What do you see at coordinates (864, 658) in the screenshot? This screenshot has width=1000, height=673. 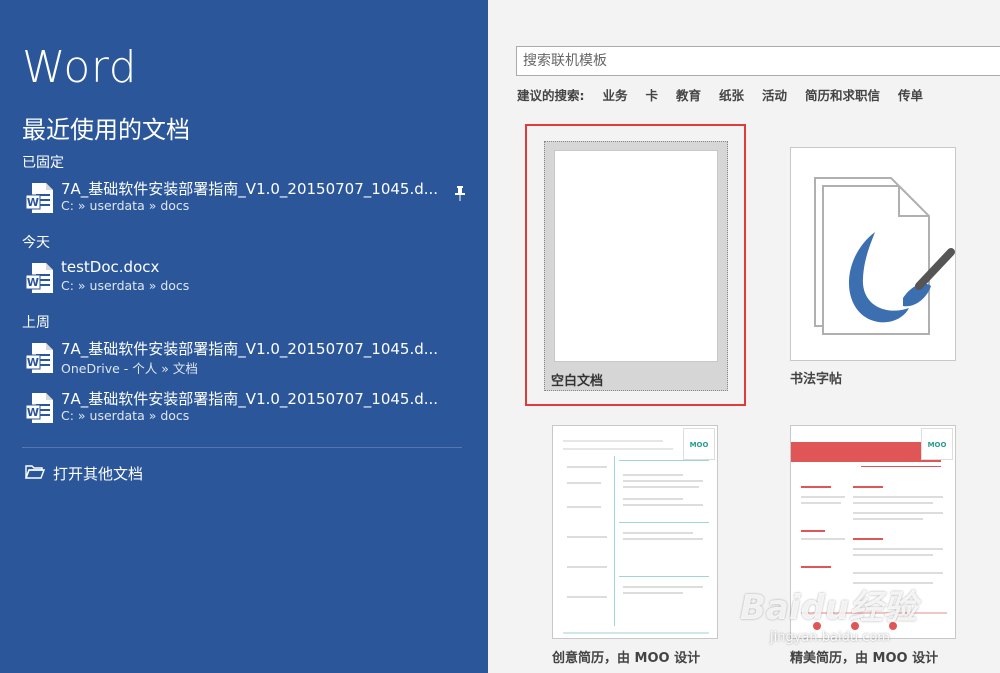 I see `template-caption: 精美简历，由 MOO 设计` at bounding box center [864, 658].